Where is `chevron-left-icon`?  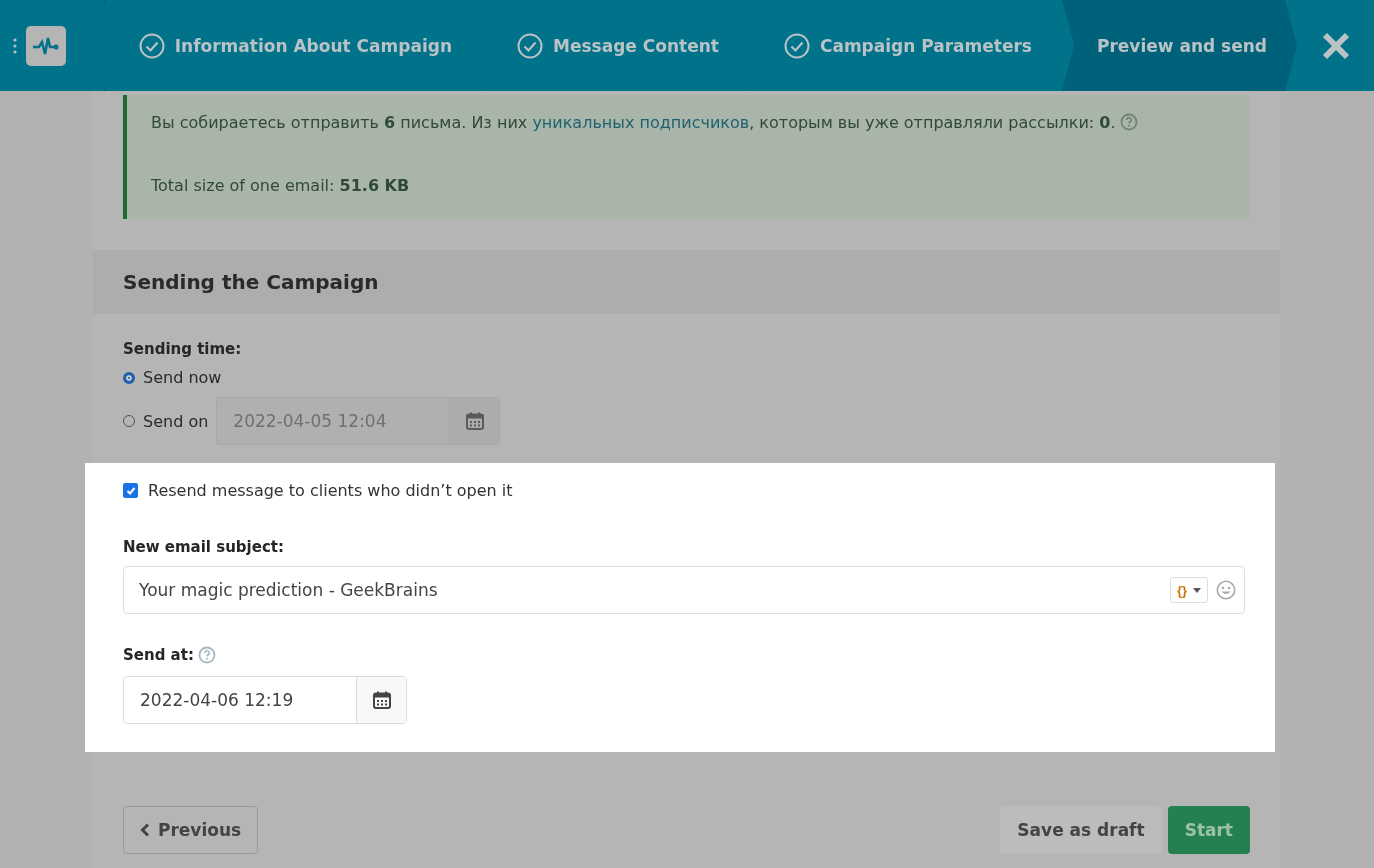 chevron-left-icon is located at coordinates (145, 830).